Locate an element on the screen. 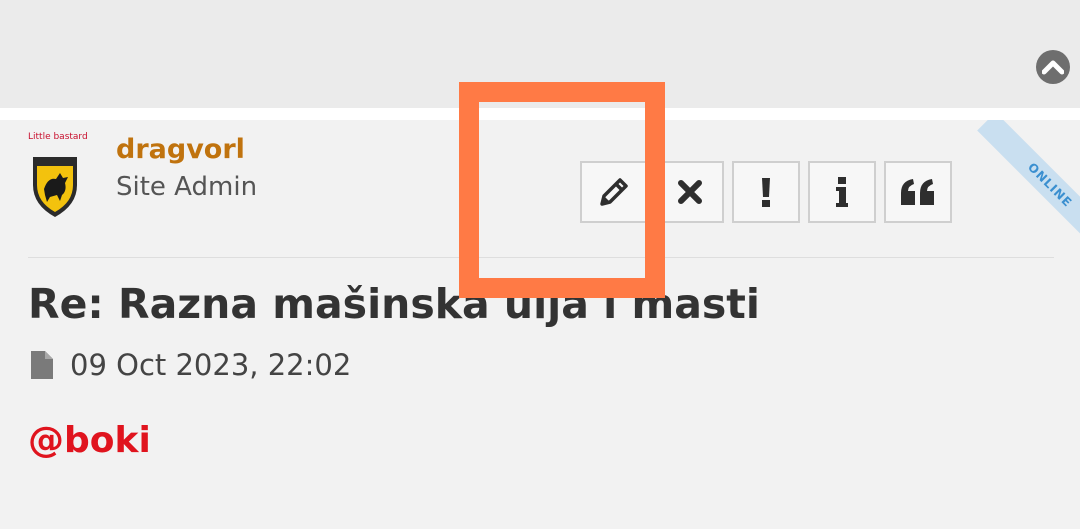 This screenshot has height=529, width=1080. author-rank-title: Little bastard is located at coordinates (58, 137).